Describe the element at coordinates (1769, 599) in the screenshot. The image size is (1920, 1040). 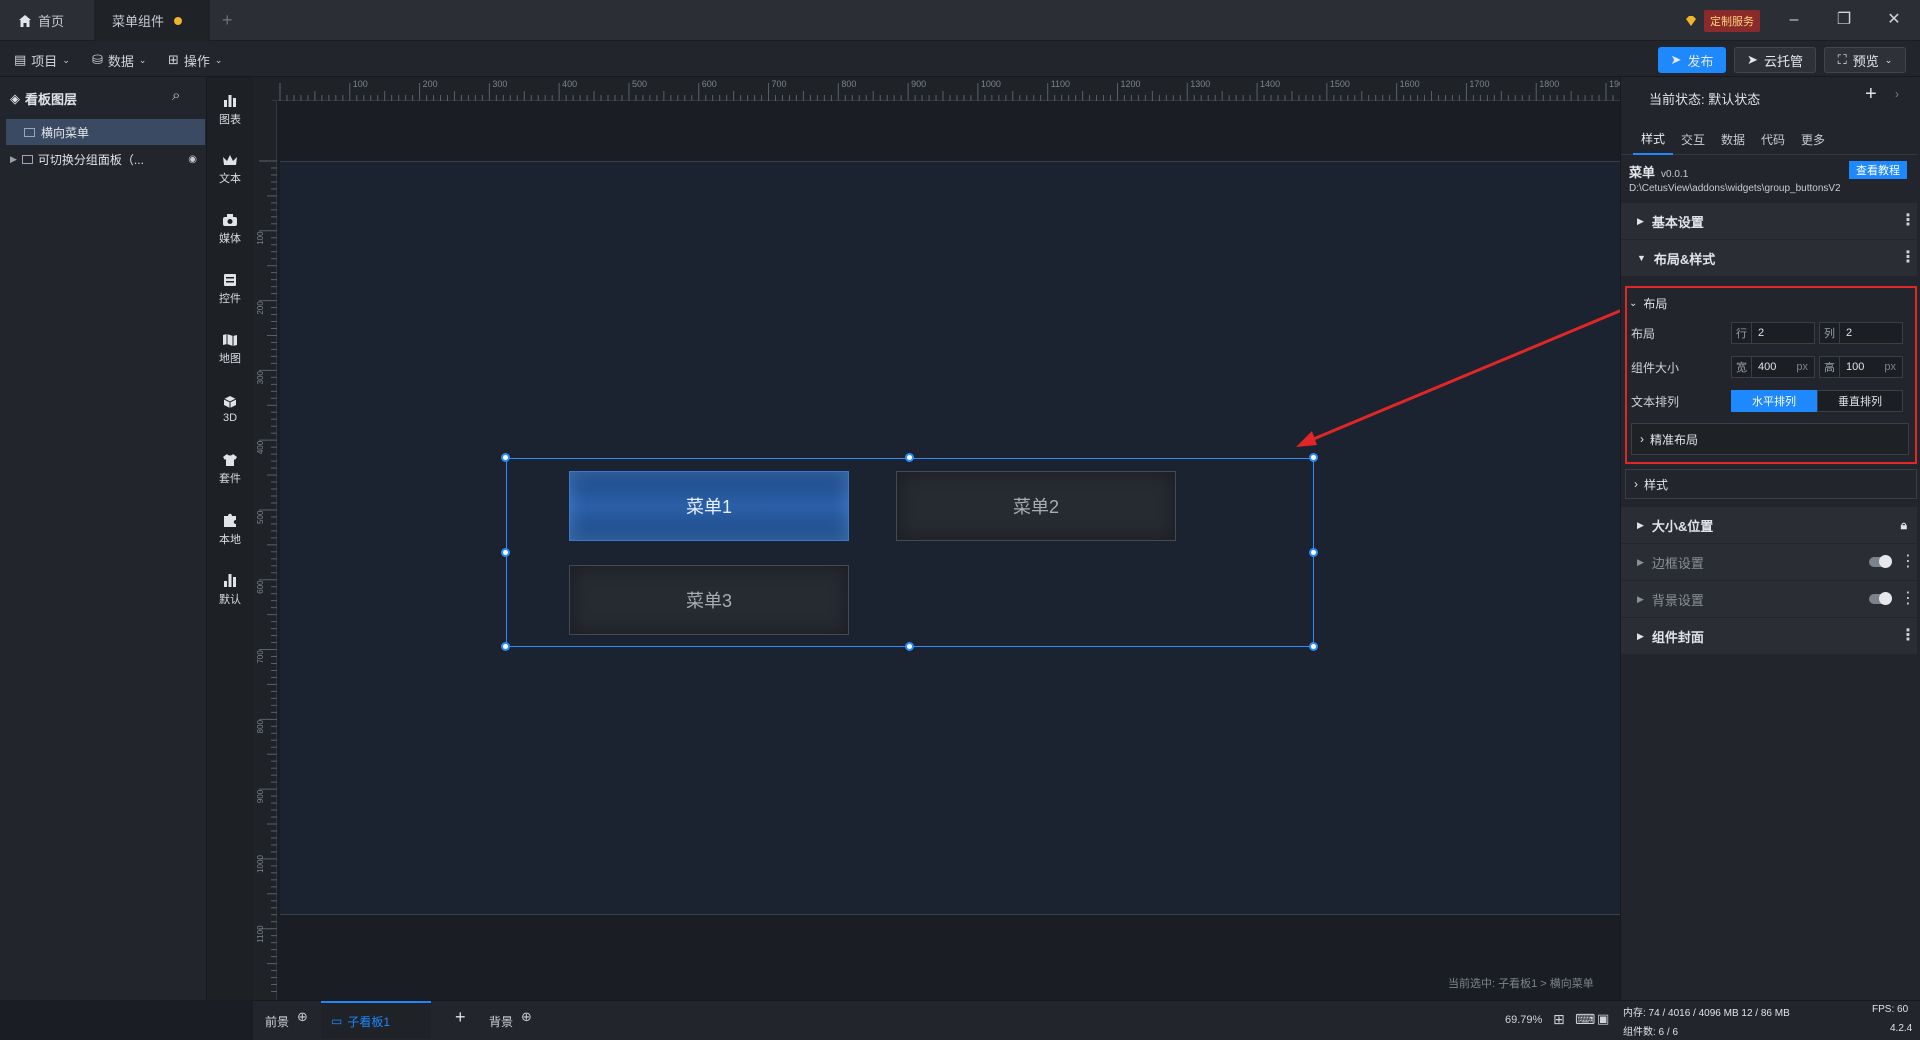
I see `section-background-settings: ▶ 背景设置 ⋮` at that location.